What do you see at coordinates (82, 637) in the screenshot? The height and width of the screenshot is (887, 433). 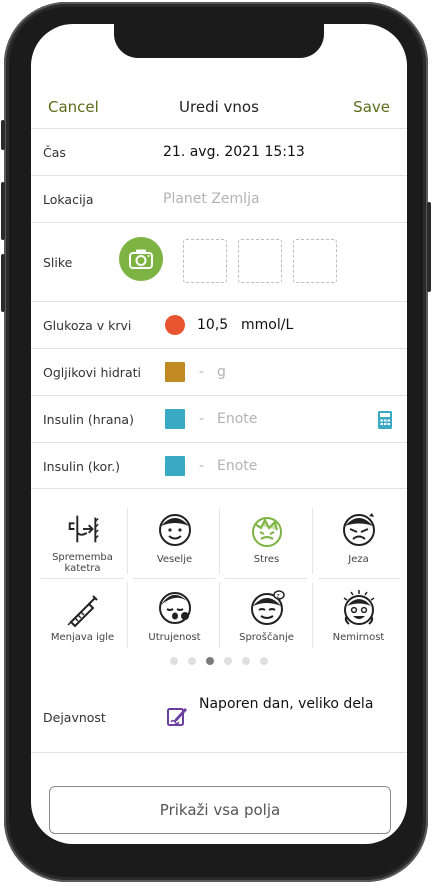 I see `tag-label: Menjava igle` at bounding box center [82, 637].